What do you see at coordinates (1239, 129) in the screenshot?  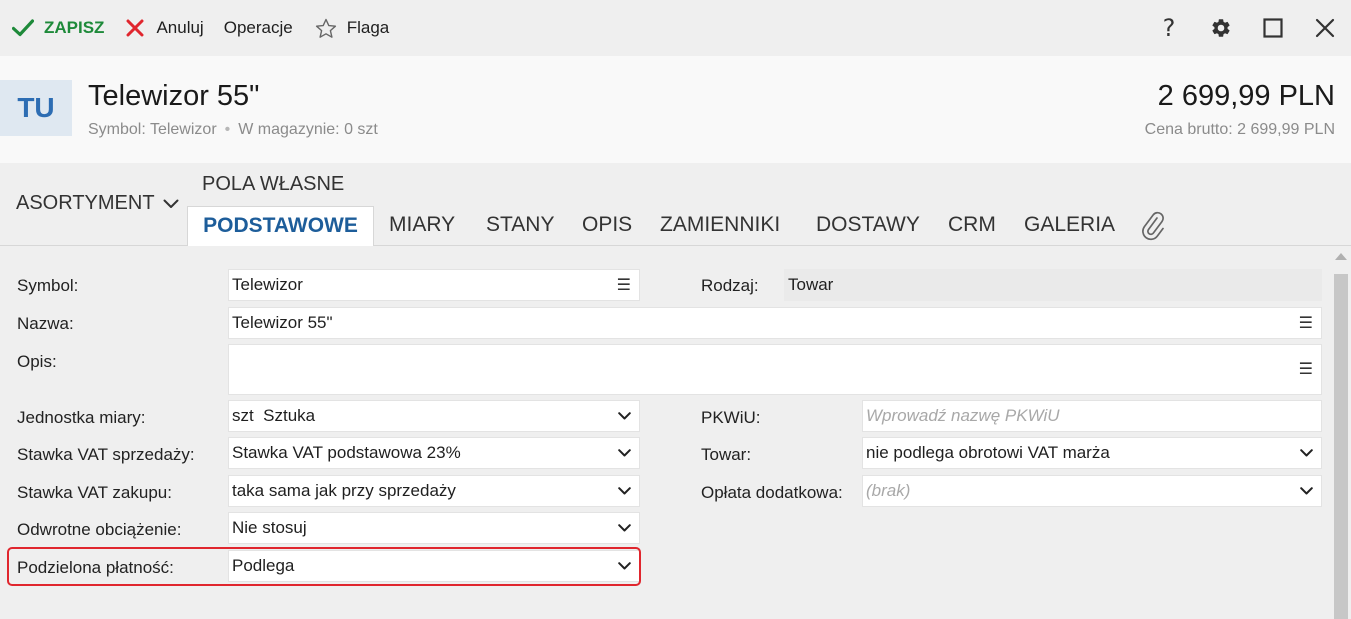 I see `gross-price: Cena brutto: 2 699,99 PLN` at bounding box center [1239, 129].